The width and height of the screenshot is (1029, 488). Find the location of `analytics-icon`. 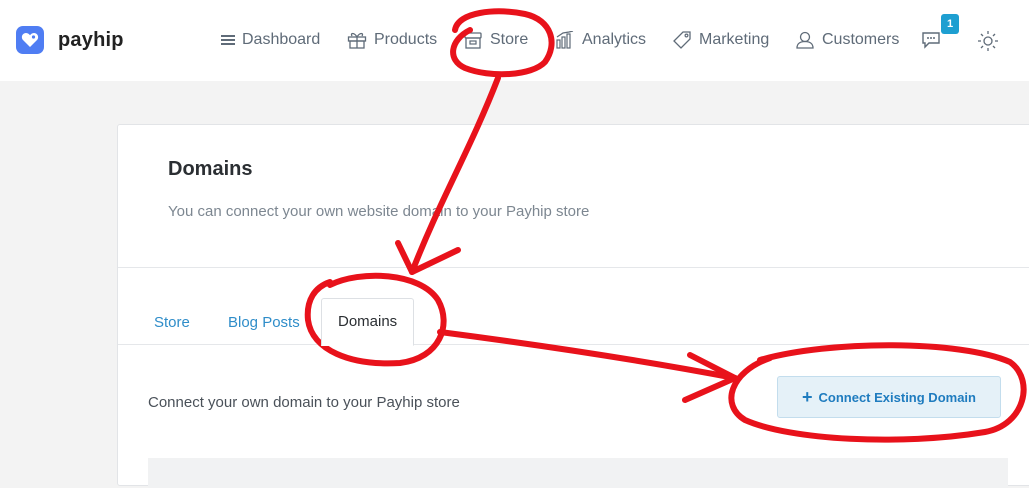

analytics-icon is located at coordinates (565, 40).